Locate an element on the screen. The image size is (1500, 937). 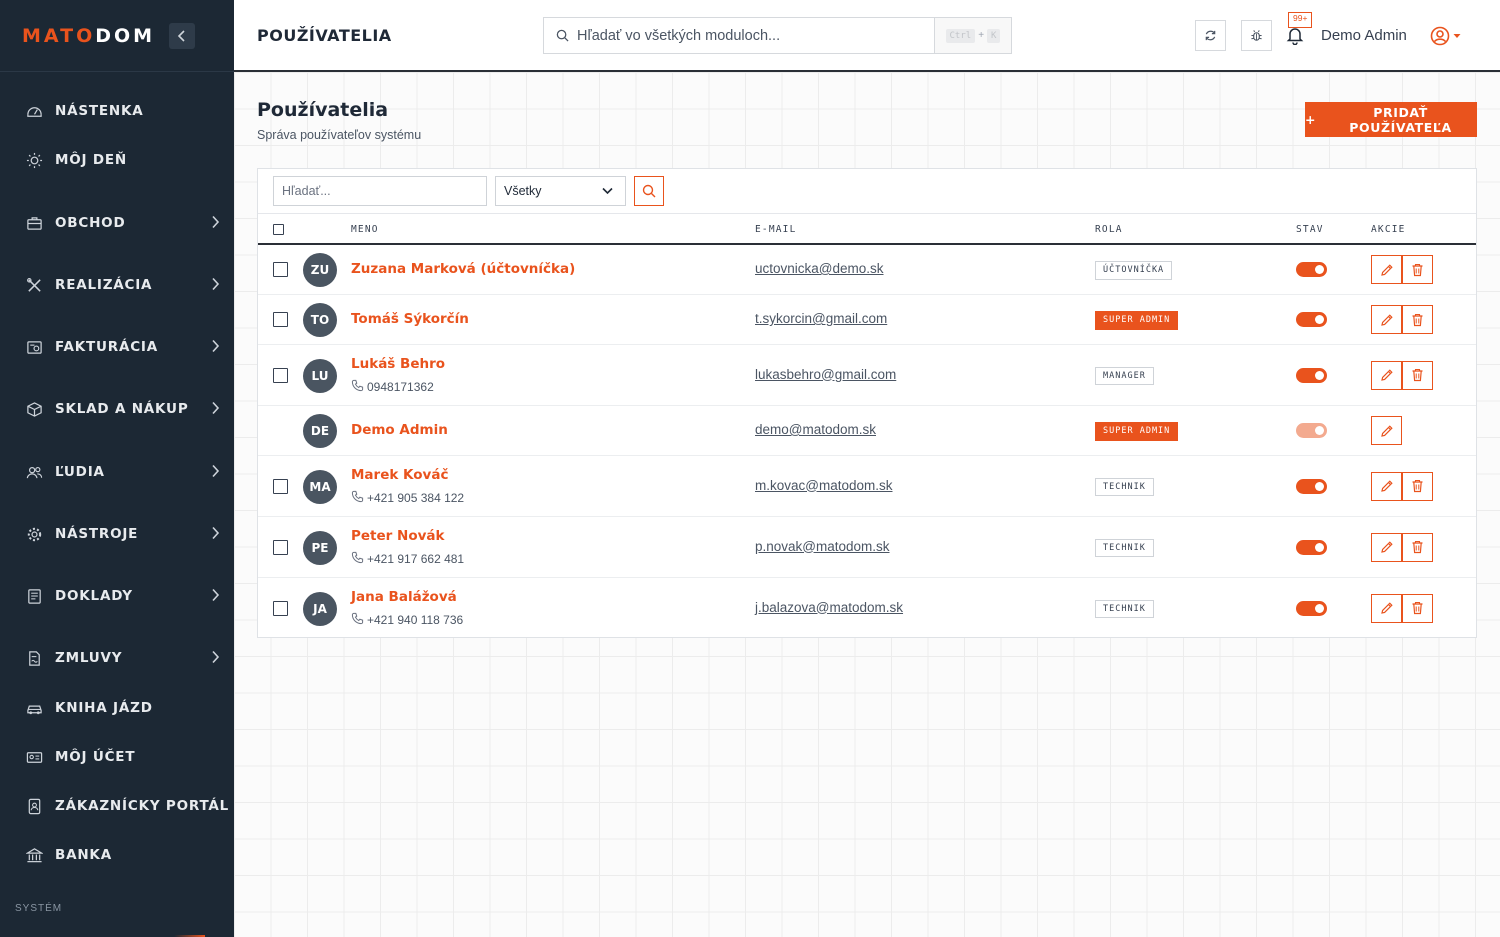
sidebar-item-nastroje: NÁSTROJE is located at coordinates (117, 534).